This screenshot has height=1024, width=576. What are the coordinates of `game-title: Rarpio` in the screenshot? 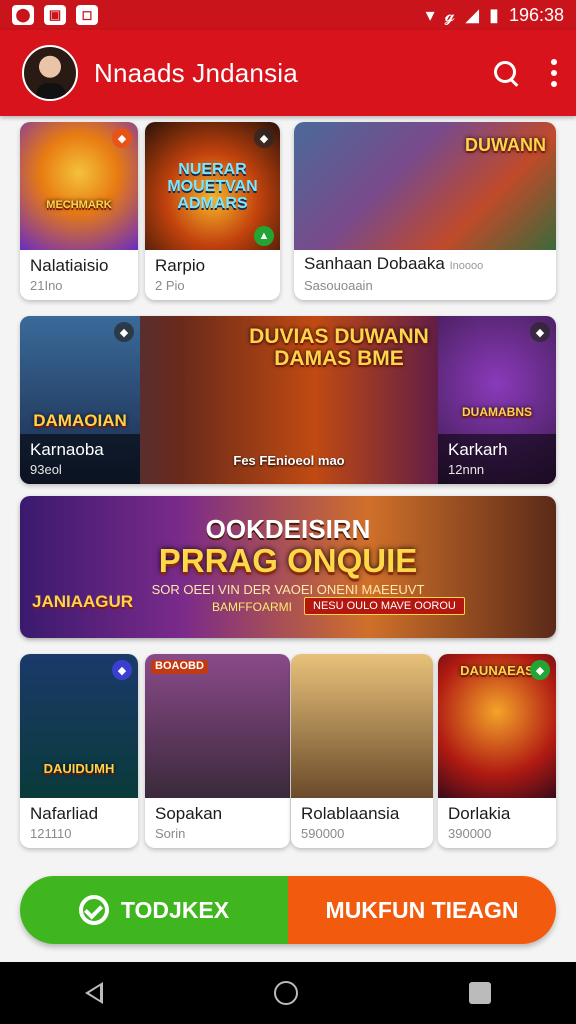 It's located at (180, 265).